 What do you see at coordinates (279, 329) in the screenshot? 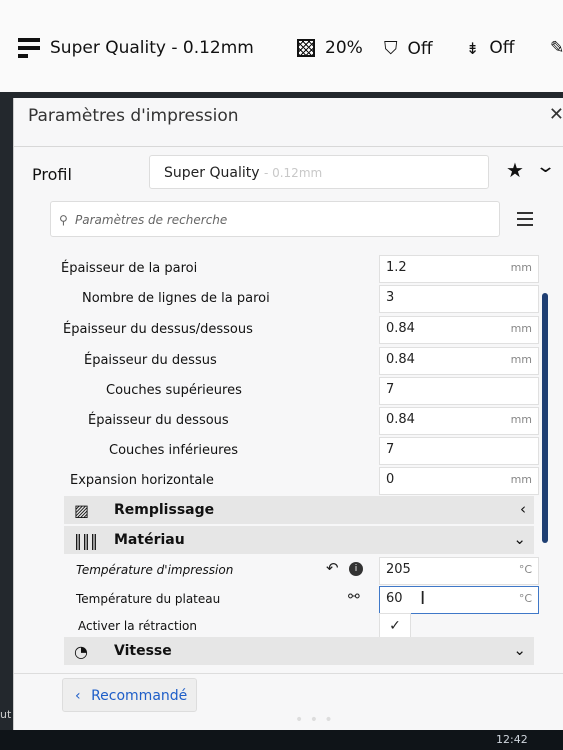
I see `setting-row-top-bottom-thickness: Épaisseur du dessus/dessous 0.84 mm` at bounding box center [279, 329].